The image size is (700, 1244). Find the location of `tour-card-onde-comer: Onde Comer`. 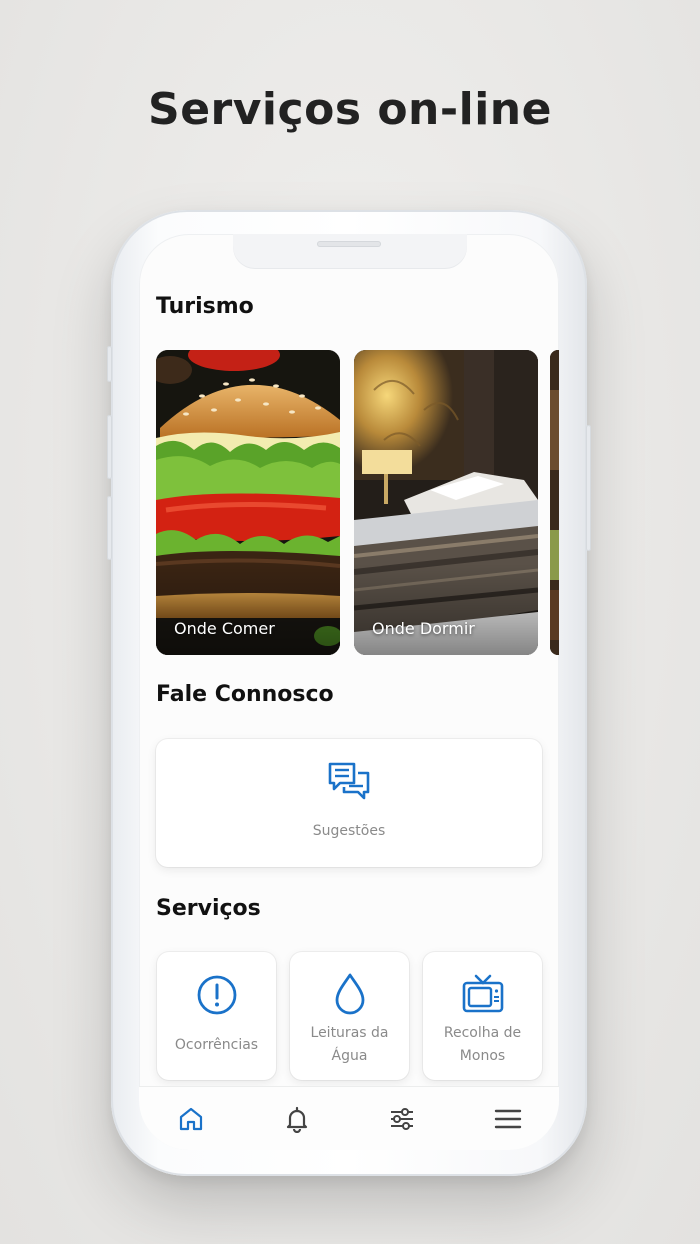

tour-card-onde-comer: Onde Comer is located at coordinates (248, 502).